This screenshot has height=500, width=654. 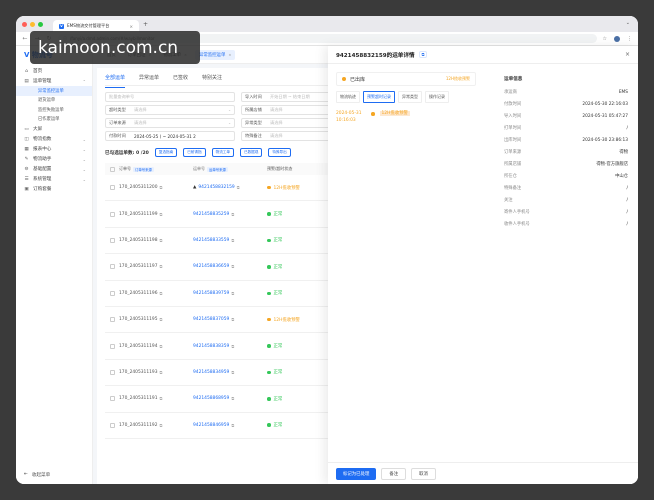 What do you see at coordinates (437, 97) in the screenshot?
I see `tab-operation-log: 操作记录` at bounding box center [437, 97].